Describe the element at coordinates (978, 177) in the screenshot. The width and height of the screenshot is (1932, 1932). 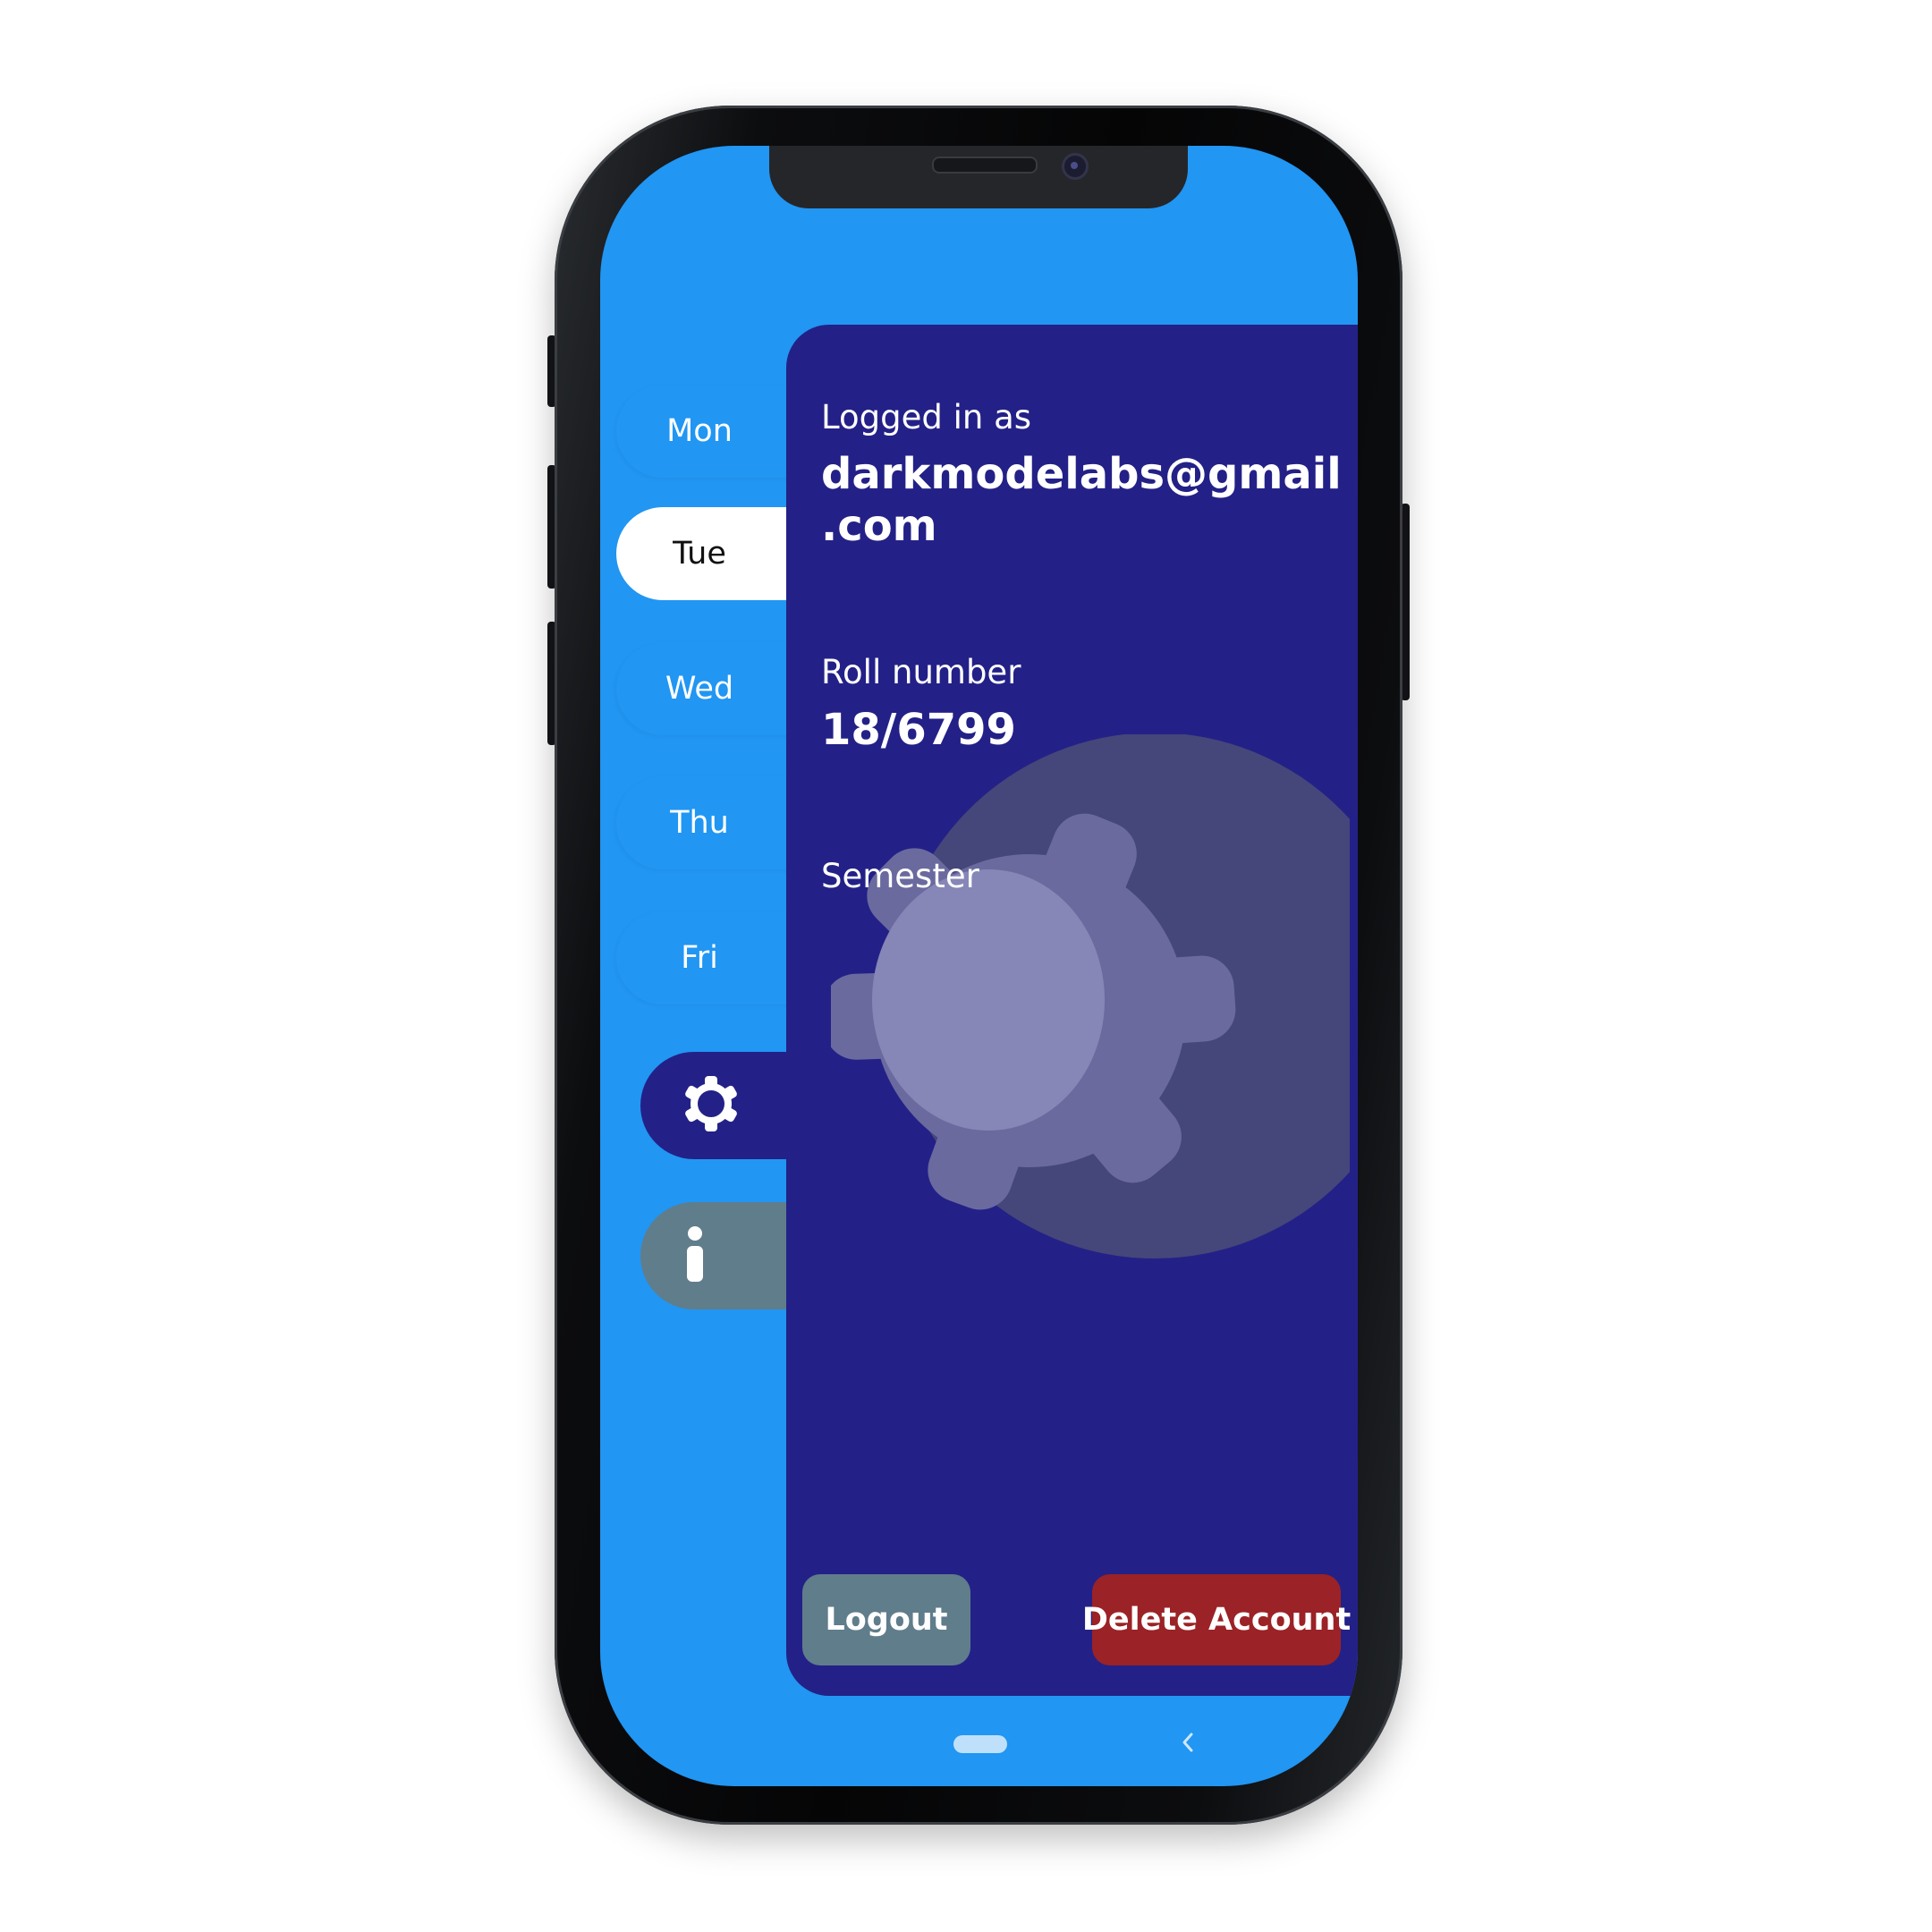
I see `notch` at that location.